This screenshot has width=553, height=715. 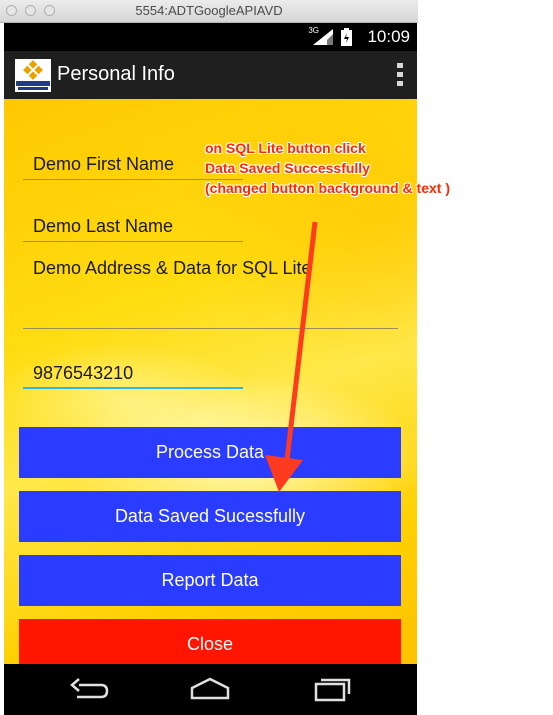 What do you see at coordinates (323, 37) in the screenshot?
I see `signal-icon` at bounding box center [323, 37].